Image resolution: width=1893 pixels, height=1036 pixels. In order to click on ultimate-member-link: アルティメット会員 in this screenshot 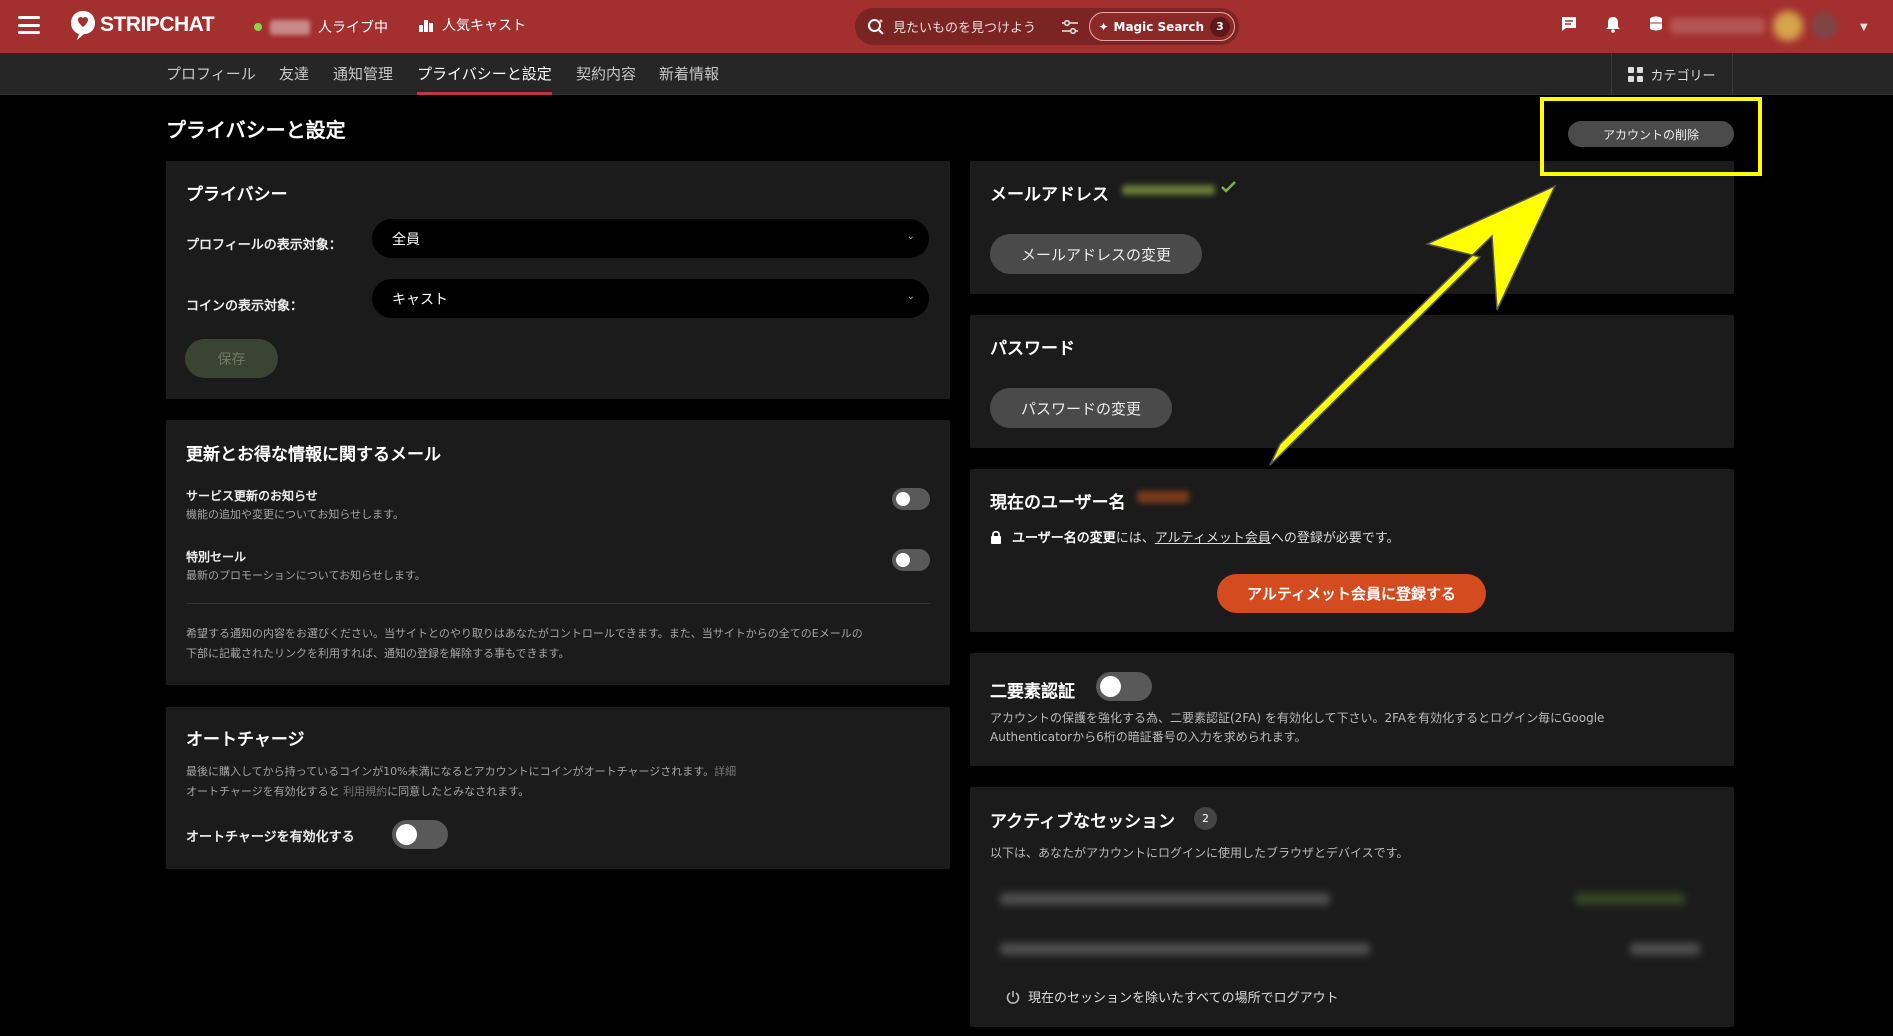, I will do `click(1213, 536)`.